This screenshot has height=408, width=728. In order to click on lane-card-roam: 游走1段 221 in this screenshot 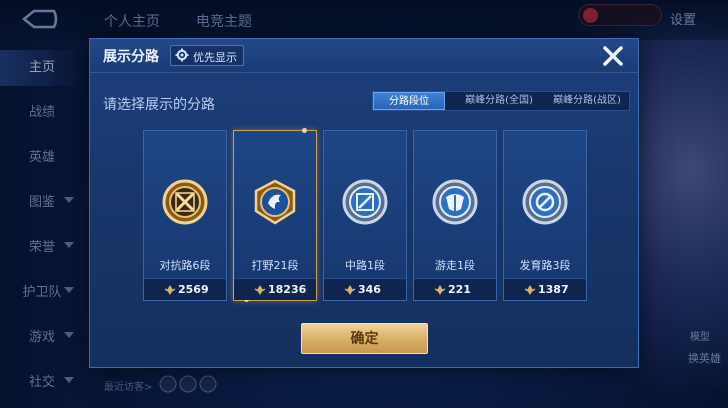, I will do `click(455, 215)`.